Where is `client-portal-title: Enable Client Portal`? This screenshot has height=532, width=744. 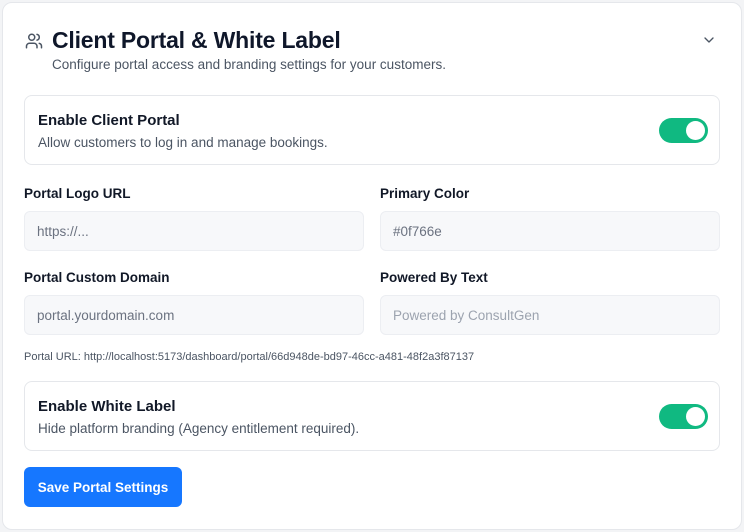
client-portal-title: Enable Client Portal is located at coordinates (109, 120).